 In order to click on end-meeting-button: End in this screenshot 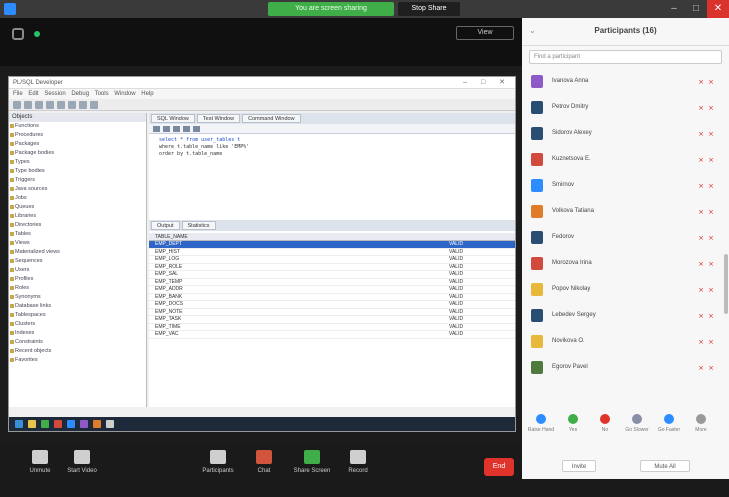, I will do `click(499, 467)`.